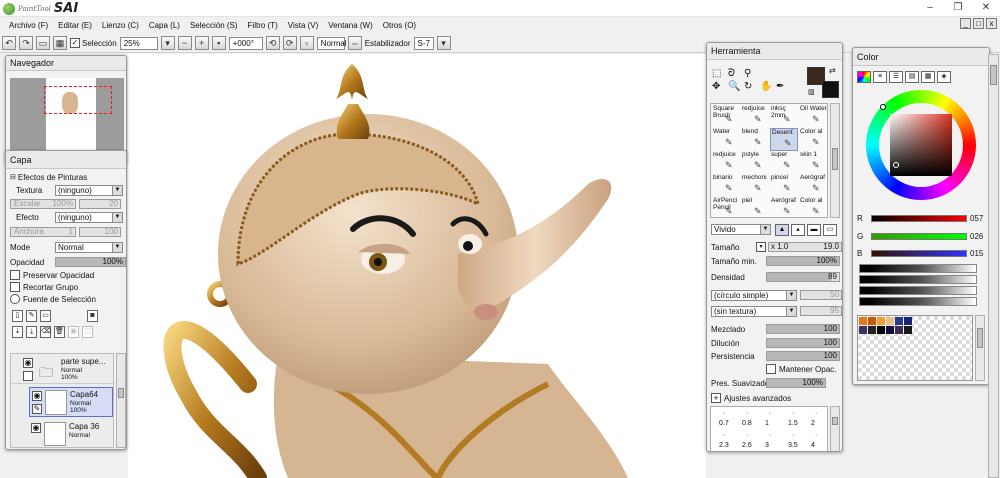 The image size is (1000, 478). I want to click on color-wheel-mode-icon, so click(864, 77).